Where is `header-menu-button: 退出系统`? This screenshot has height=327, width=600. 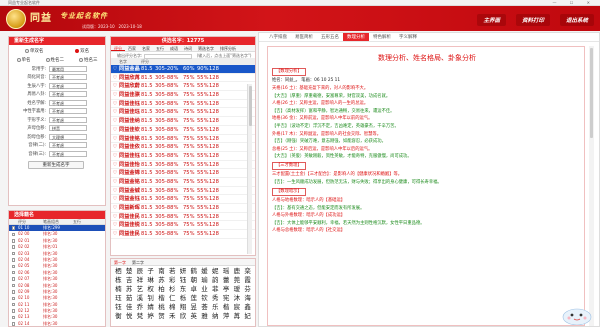 header-menu-button: 退出系统 is located at coordinates (576, 20).